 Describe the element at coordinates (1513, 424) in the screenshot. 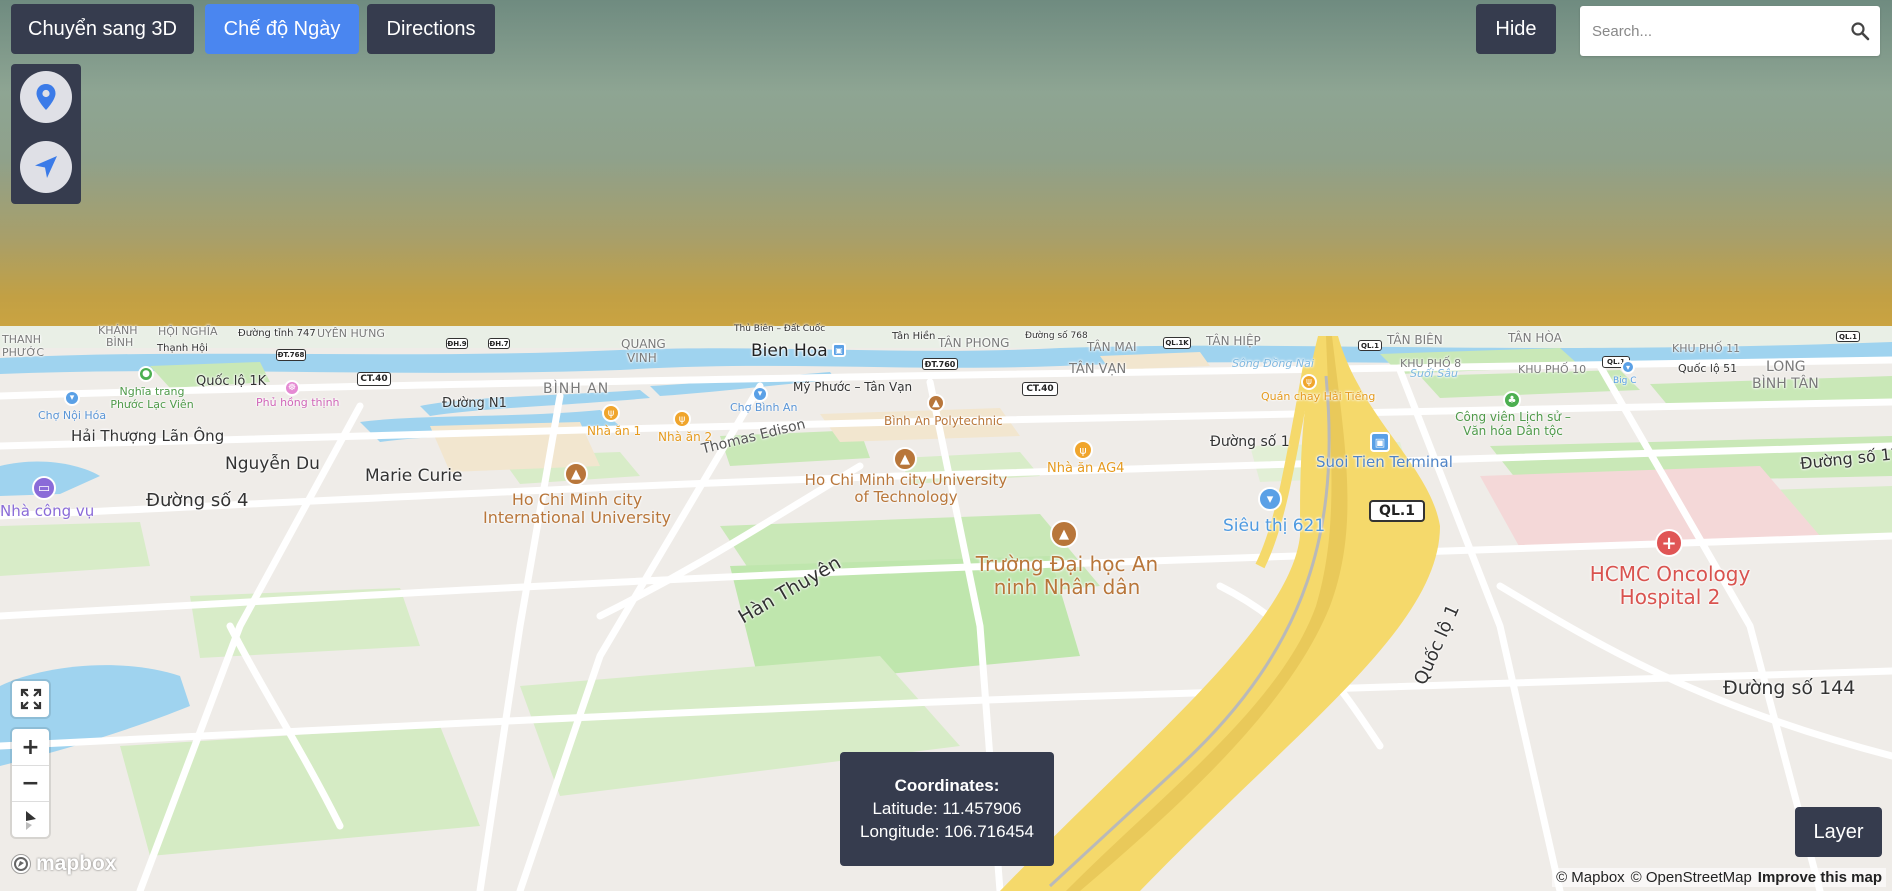

I see `label-cong-vien: Công viên Lịch sử – Văn hóa Dân tộc` at that location.